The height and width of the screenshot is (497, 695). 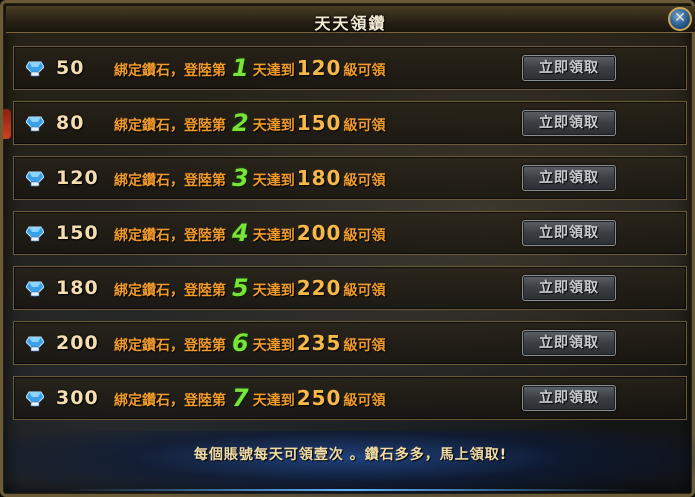 I want to click on required-level: 250, so click(x=319, y=398).